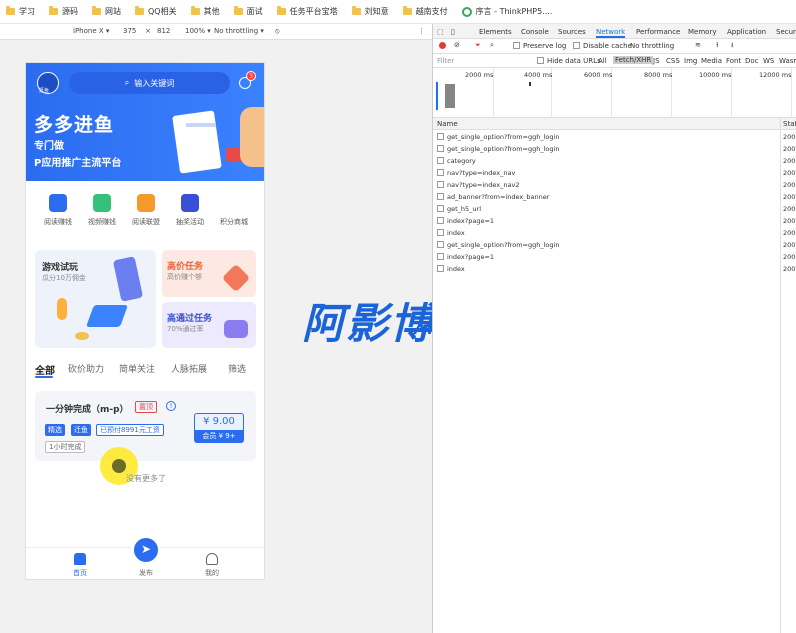 Image resolution: width=796 pixels, height=633 pixels. Describe the element at coordinates (277, 31) in the screenshot. I see `rotate-icon: ⦸` at that location.